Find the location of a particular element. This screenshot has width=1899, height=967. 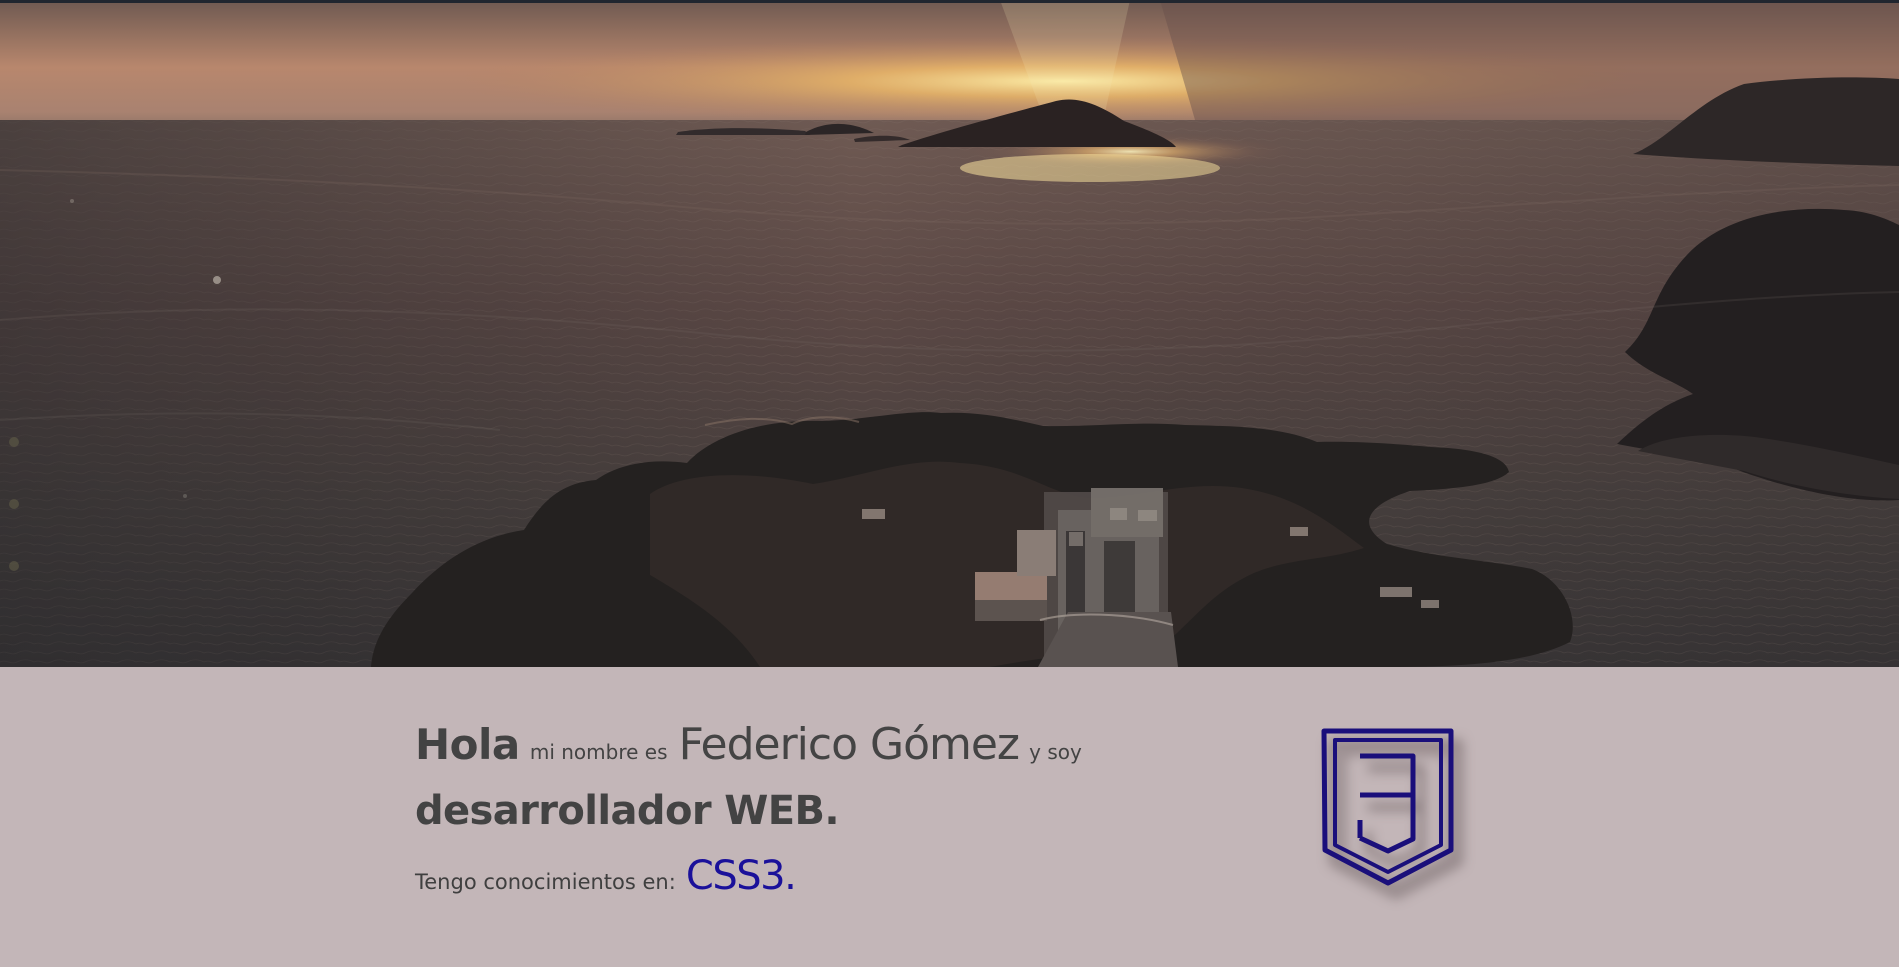

name-prefix: mi nombre es is located at coordinates (598, 752).